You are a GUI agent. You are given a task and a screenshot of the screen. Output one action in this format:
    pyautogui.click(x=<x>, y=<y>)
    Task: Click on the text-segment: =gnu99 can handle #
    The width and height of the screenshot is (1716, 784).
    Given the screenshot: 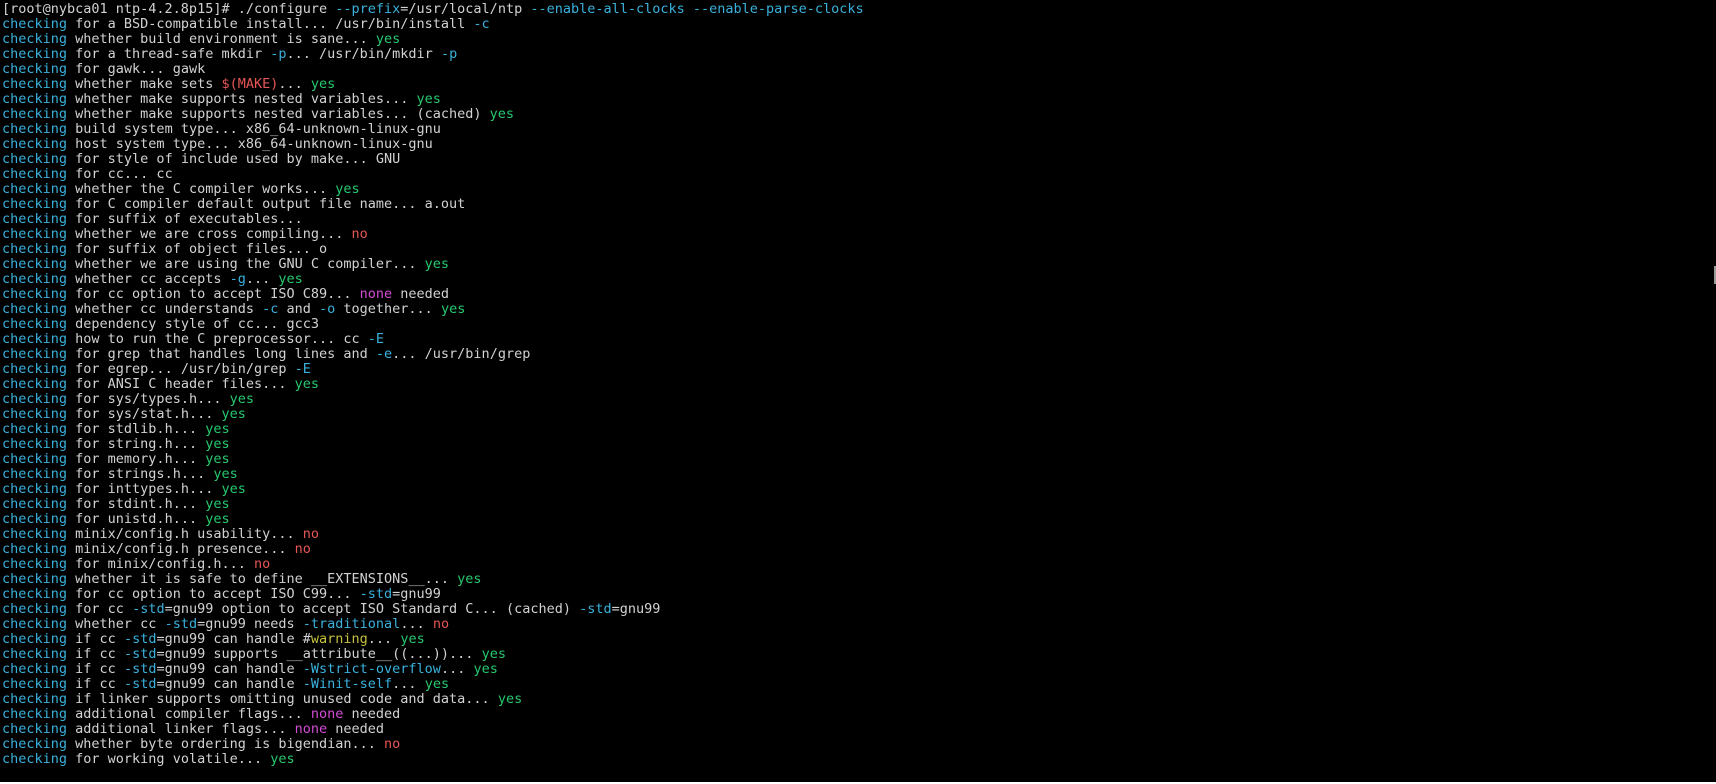 What is the action you would take?
    pyautogui.click(x=233, y=639)
    